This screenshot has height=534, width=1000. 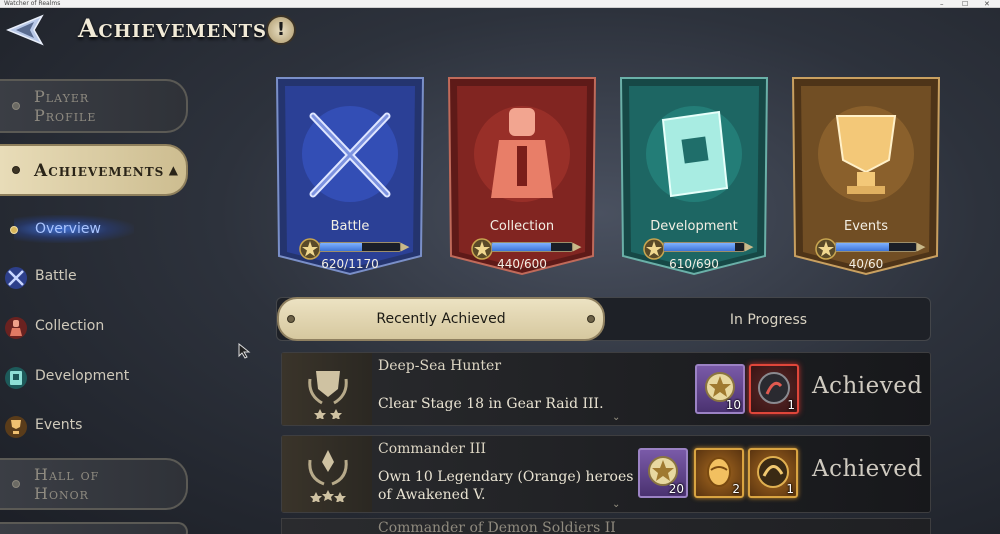 What do you see at coordinates (82, 376) in the screenshot?
I see `sidebar-item-label: Development` at bounding box center [82, 376].